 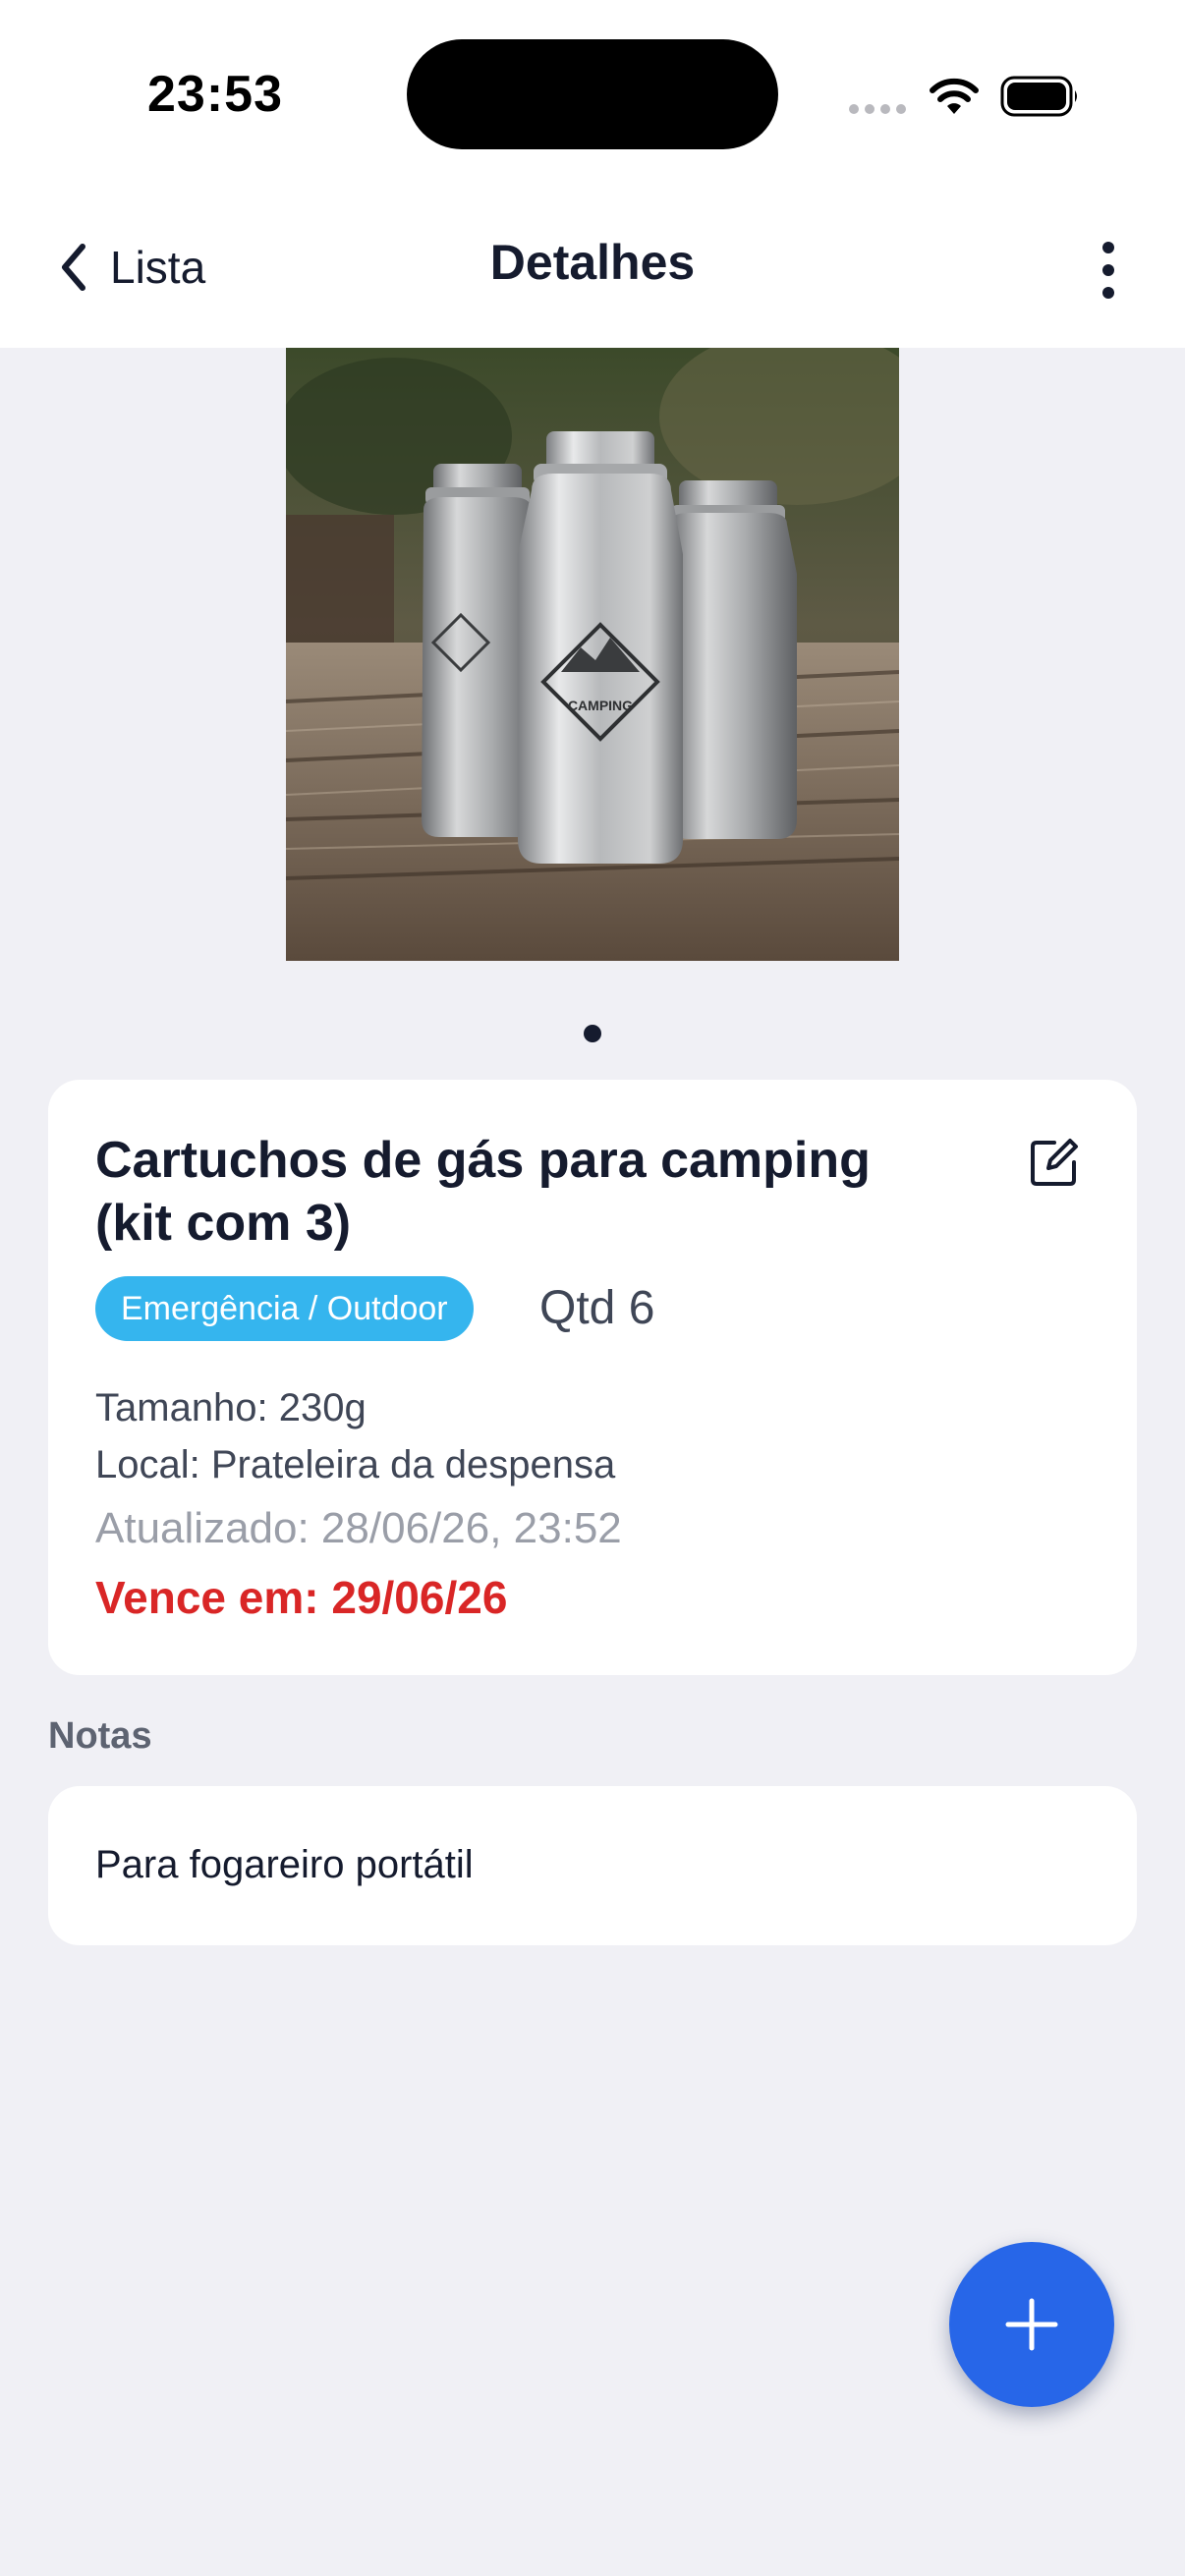 What do you see at coordinates (358, 1528) in the screenshot?
I see `updated-timestamp: Atualizado: 28/06/26, 23:52` at bounding box center [358, 1528].